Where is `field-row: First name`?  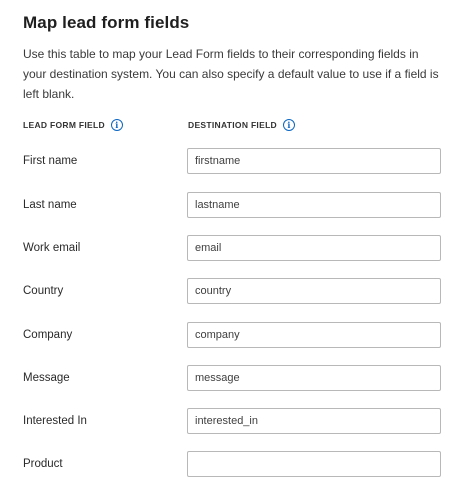 field-row: First name is located at coordinates (233, 161).